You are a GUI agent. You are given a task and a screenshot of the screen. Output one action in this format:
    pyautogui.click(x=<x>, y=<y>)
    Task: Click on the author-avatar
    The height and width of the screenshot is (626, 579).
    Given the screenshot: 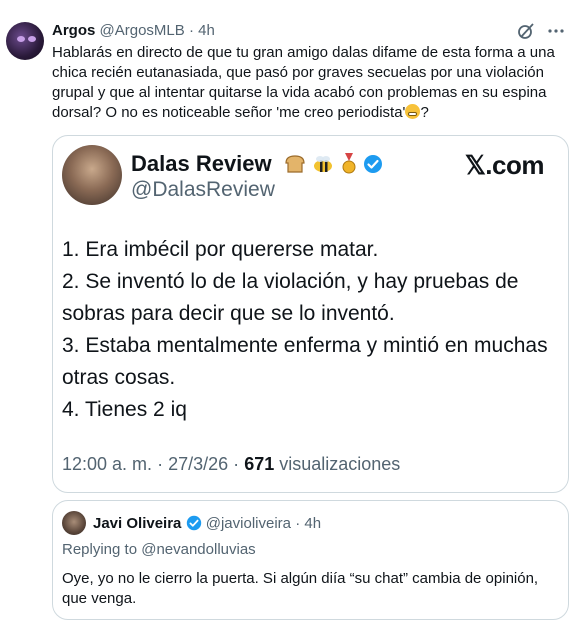 What is the action you would take?
    pyautogui.click(x=25, y=41)
    